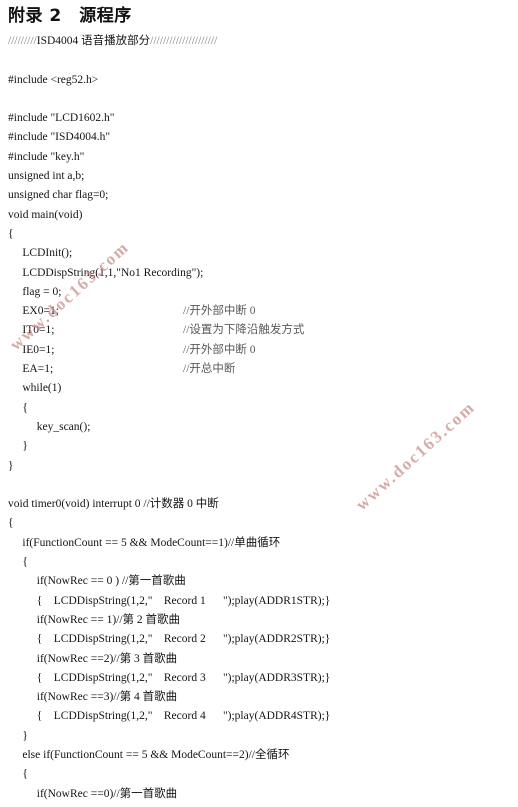 The height and width of the screenshot is (807, 518). What do you see at coordinates (40, 253) in the screenshot?
I see `code-line-text: LCDInit();` at bounding box center [40, 253].